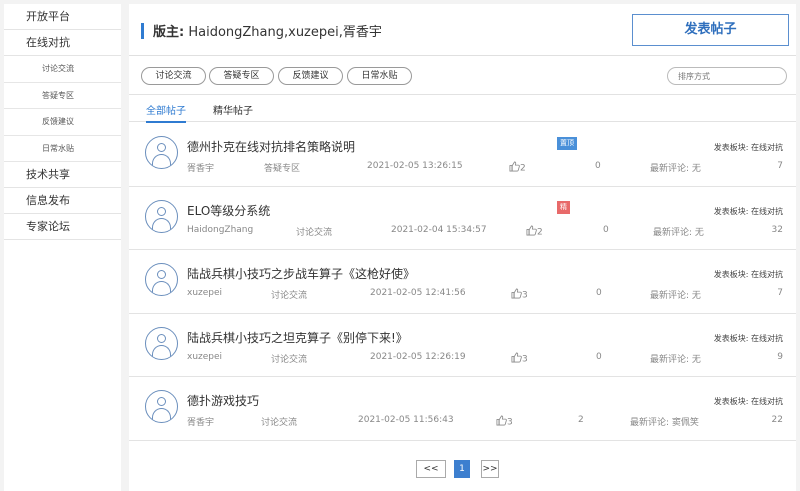 The image size is (800, 491). I want to click on sidebar-item-open-platform: 开放平台, so click(62, 17).